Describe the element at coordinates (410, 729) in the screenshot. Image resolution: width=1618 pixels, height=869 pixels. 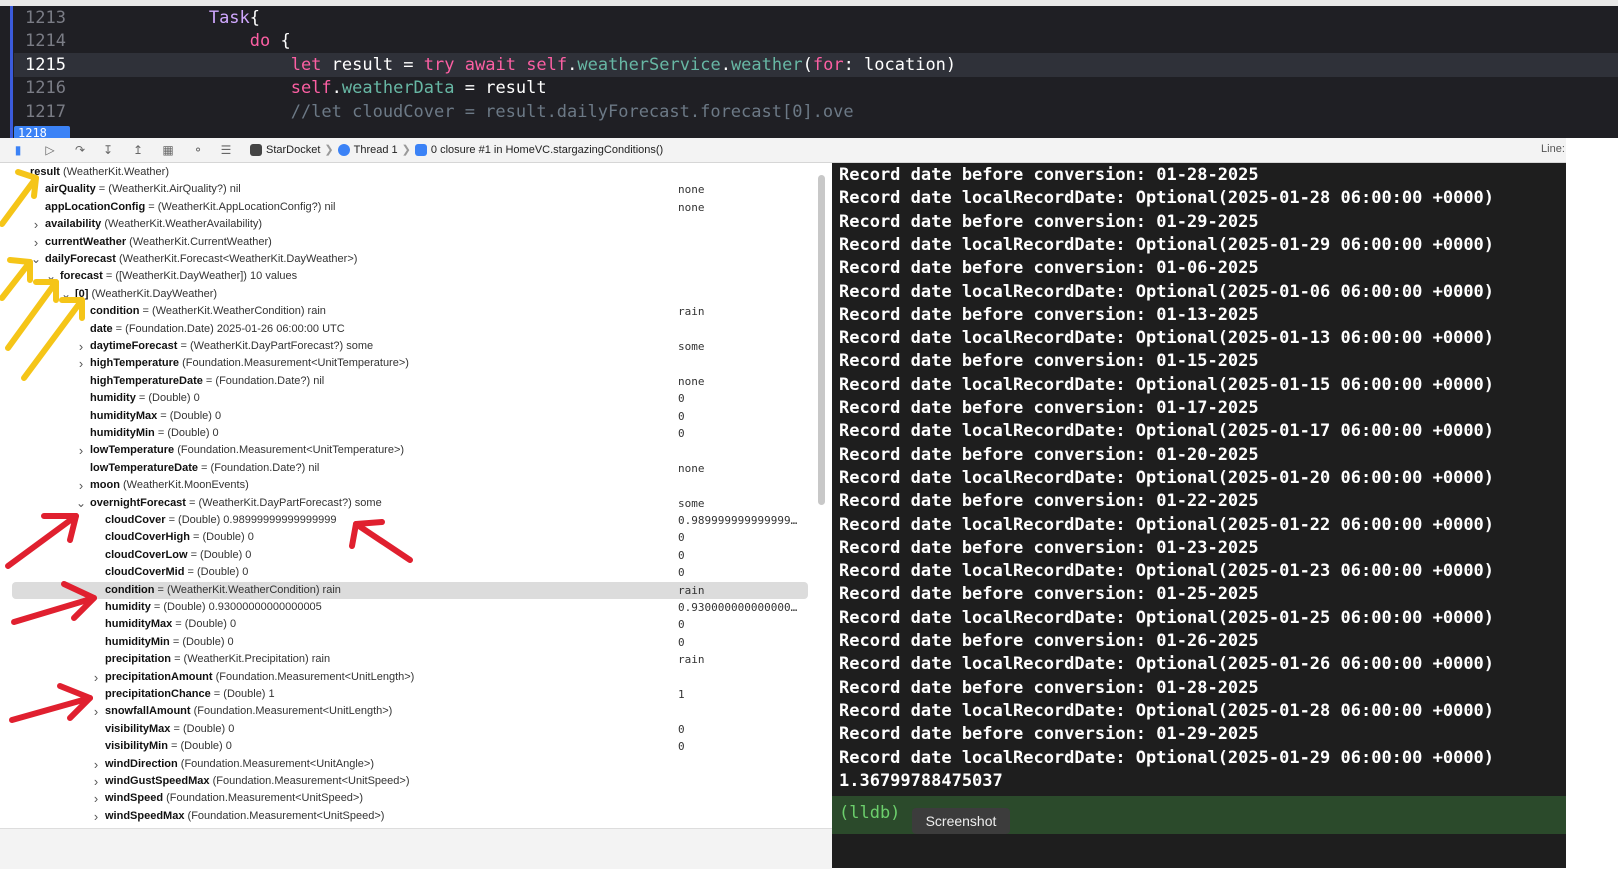
I see `variable-row: visibilityMax = (Double) 0 0` at that location.